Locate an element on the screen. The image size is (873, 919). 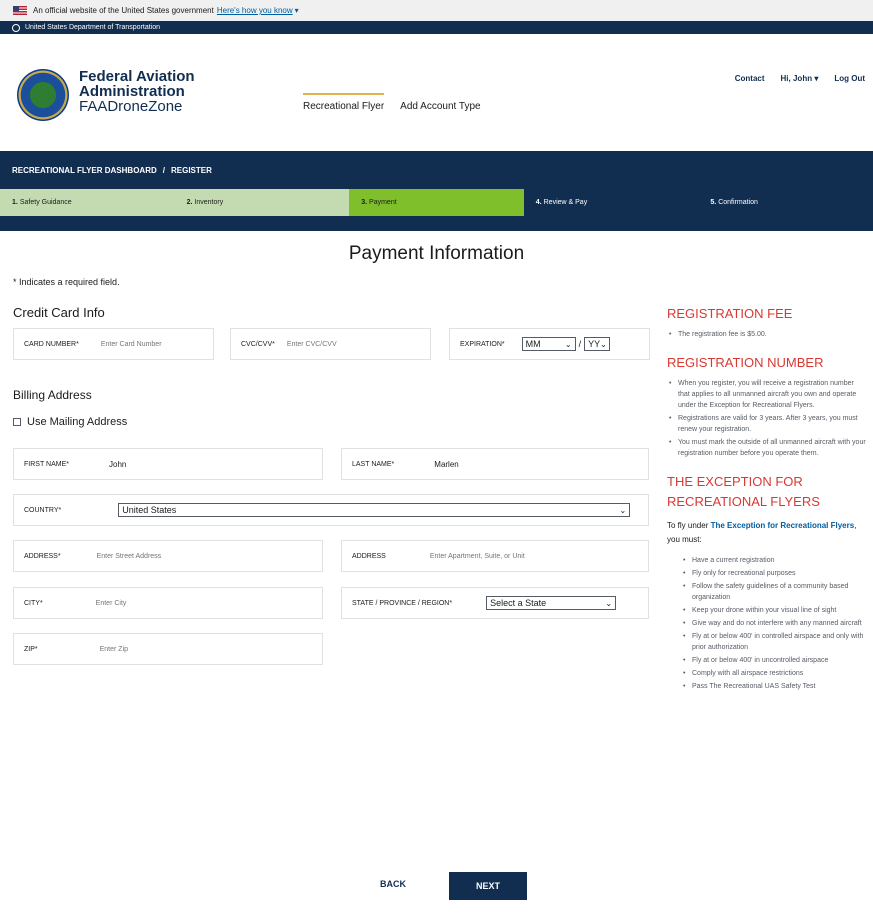
country-select: United States ⌄ is located at coordinates (374, 510).